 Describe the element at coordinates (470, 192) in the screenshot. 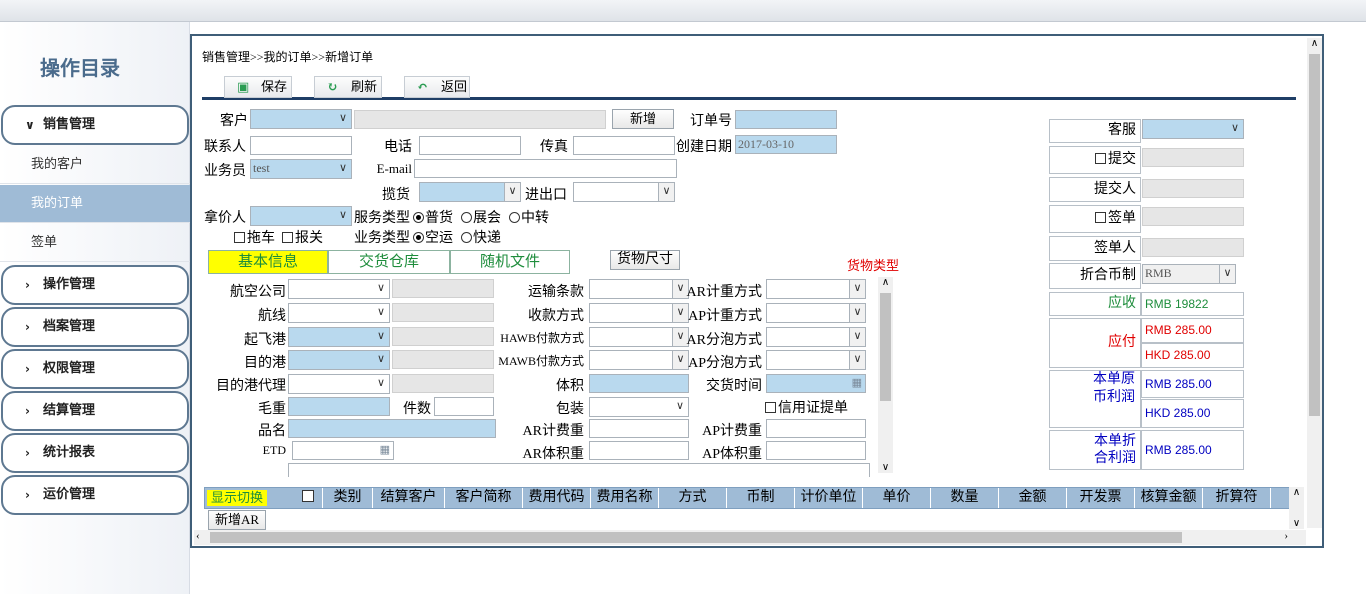

I see `pickup-select: ∨` at that location.